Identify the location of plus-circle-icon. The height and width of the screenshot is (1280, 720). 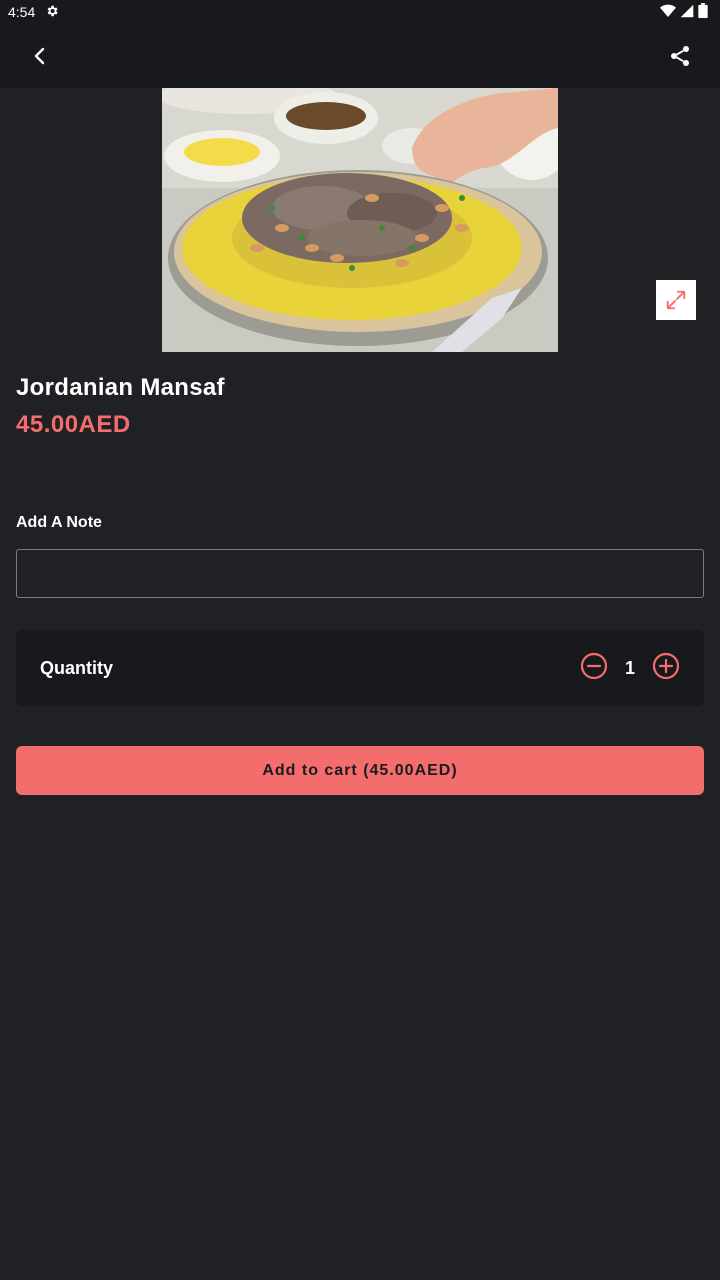
(666, 665).